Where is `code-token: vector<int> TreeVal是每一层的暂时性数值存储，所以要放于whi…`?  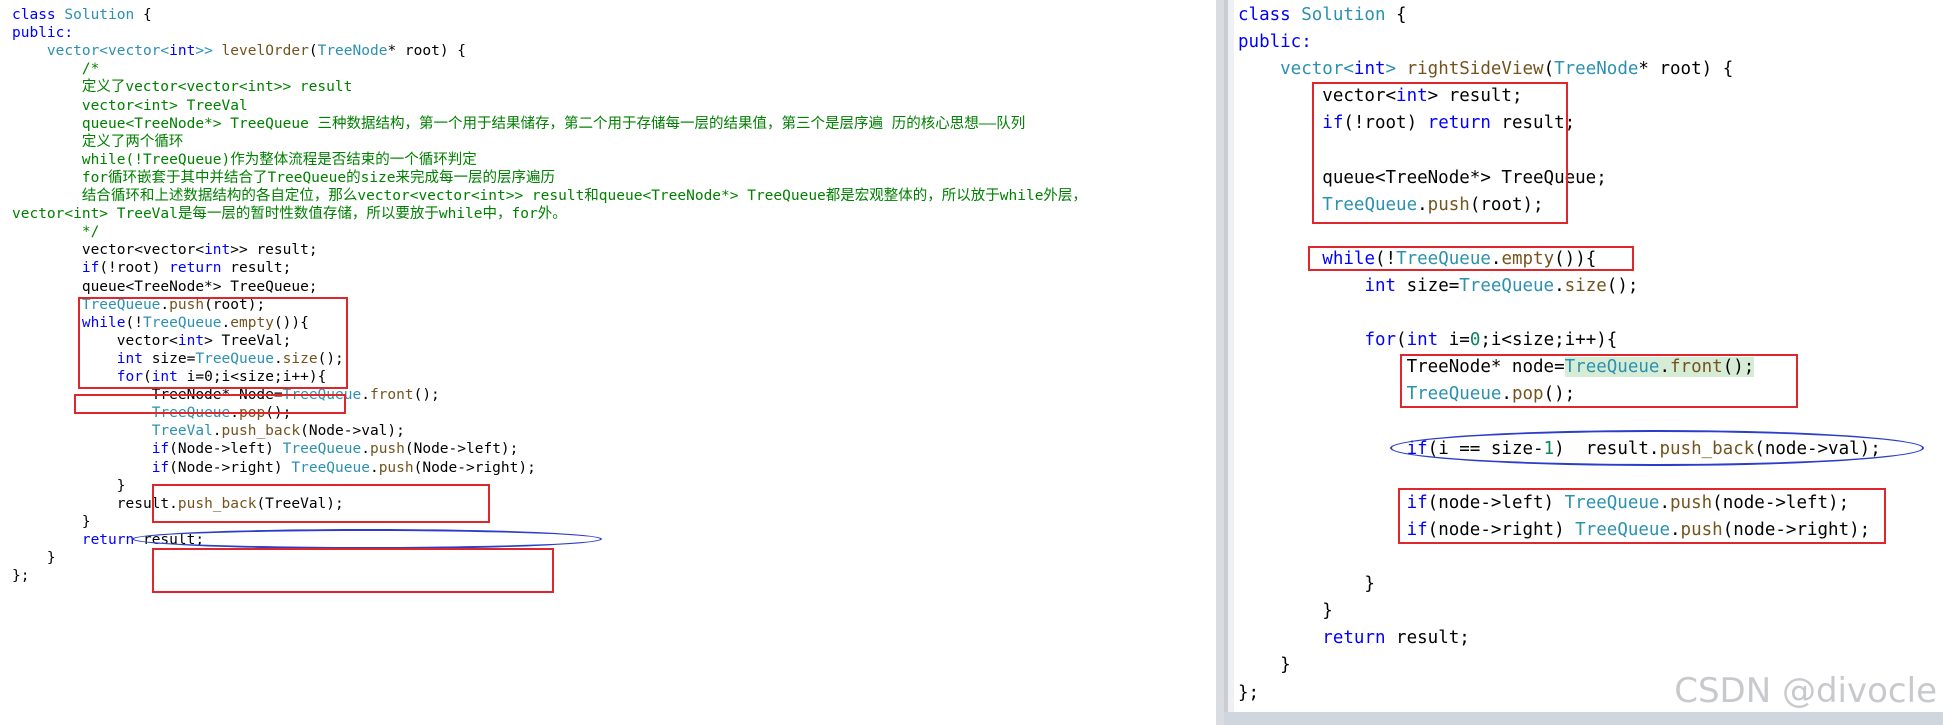
code-token: vector<int> TreeVal是每一层的暂时性数值存储，所以要放于whi… is located at coordinates (289, 214).